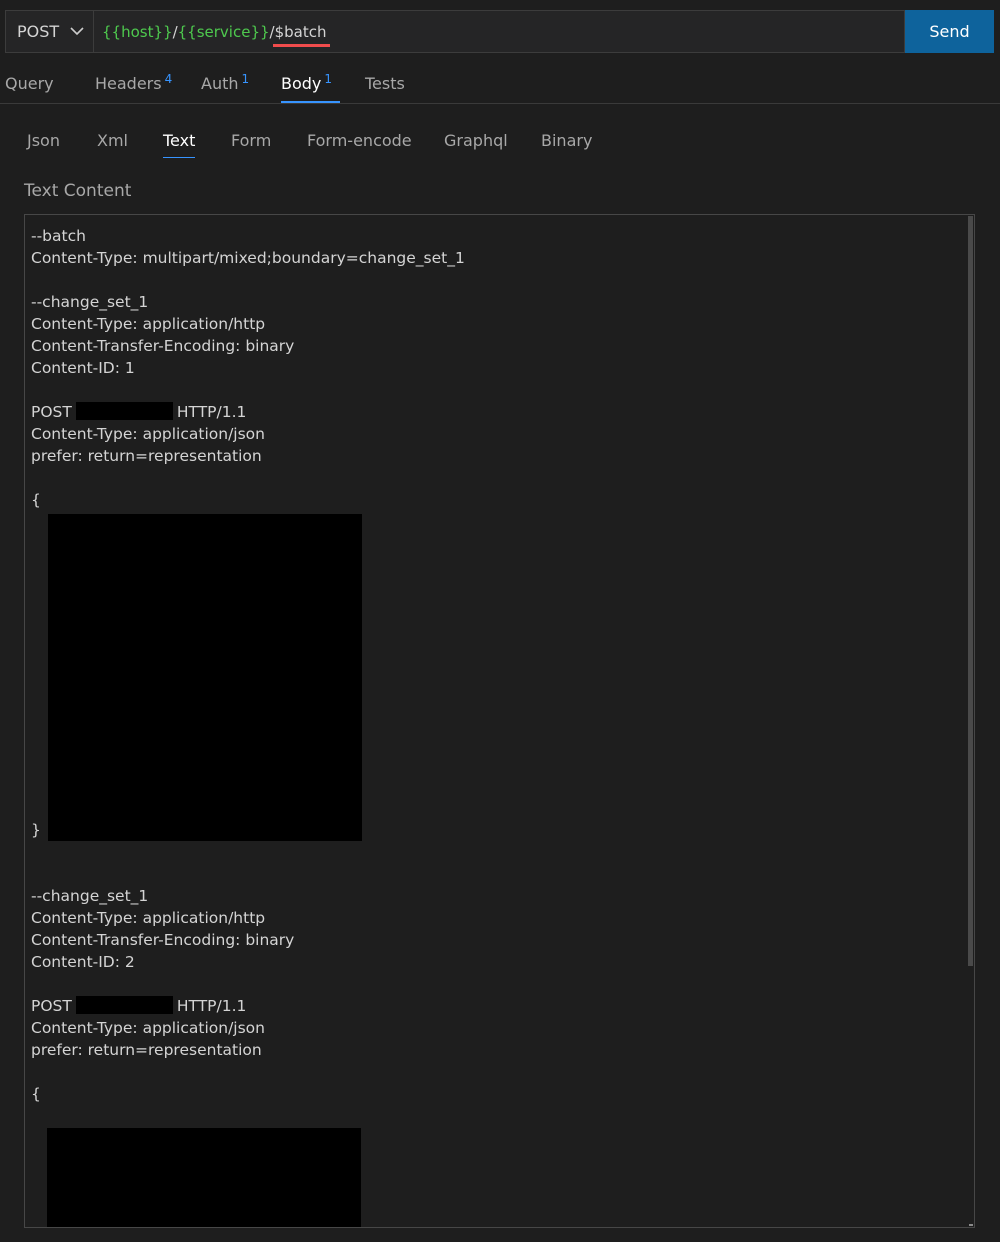 The image size is (1000, 1242). I want to click on text-line: Content-ID: 1, so click(248, 368).